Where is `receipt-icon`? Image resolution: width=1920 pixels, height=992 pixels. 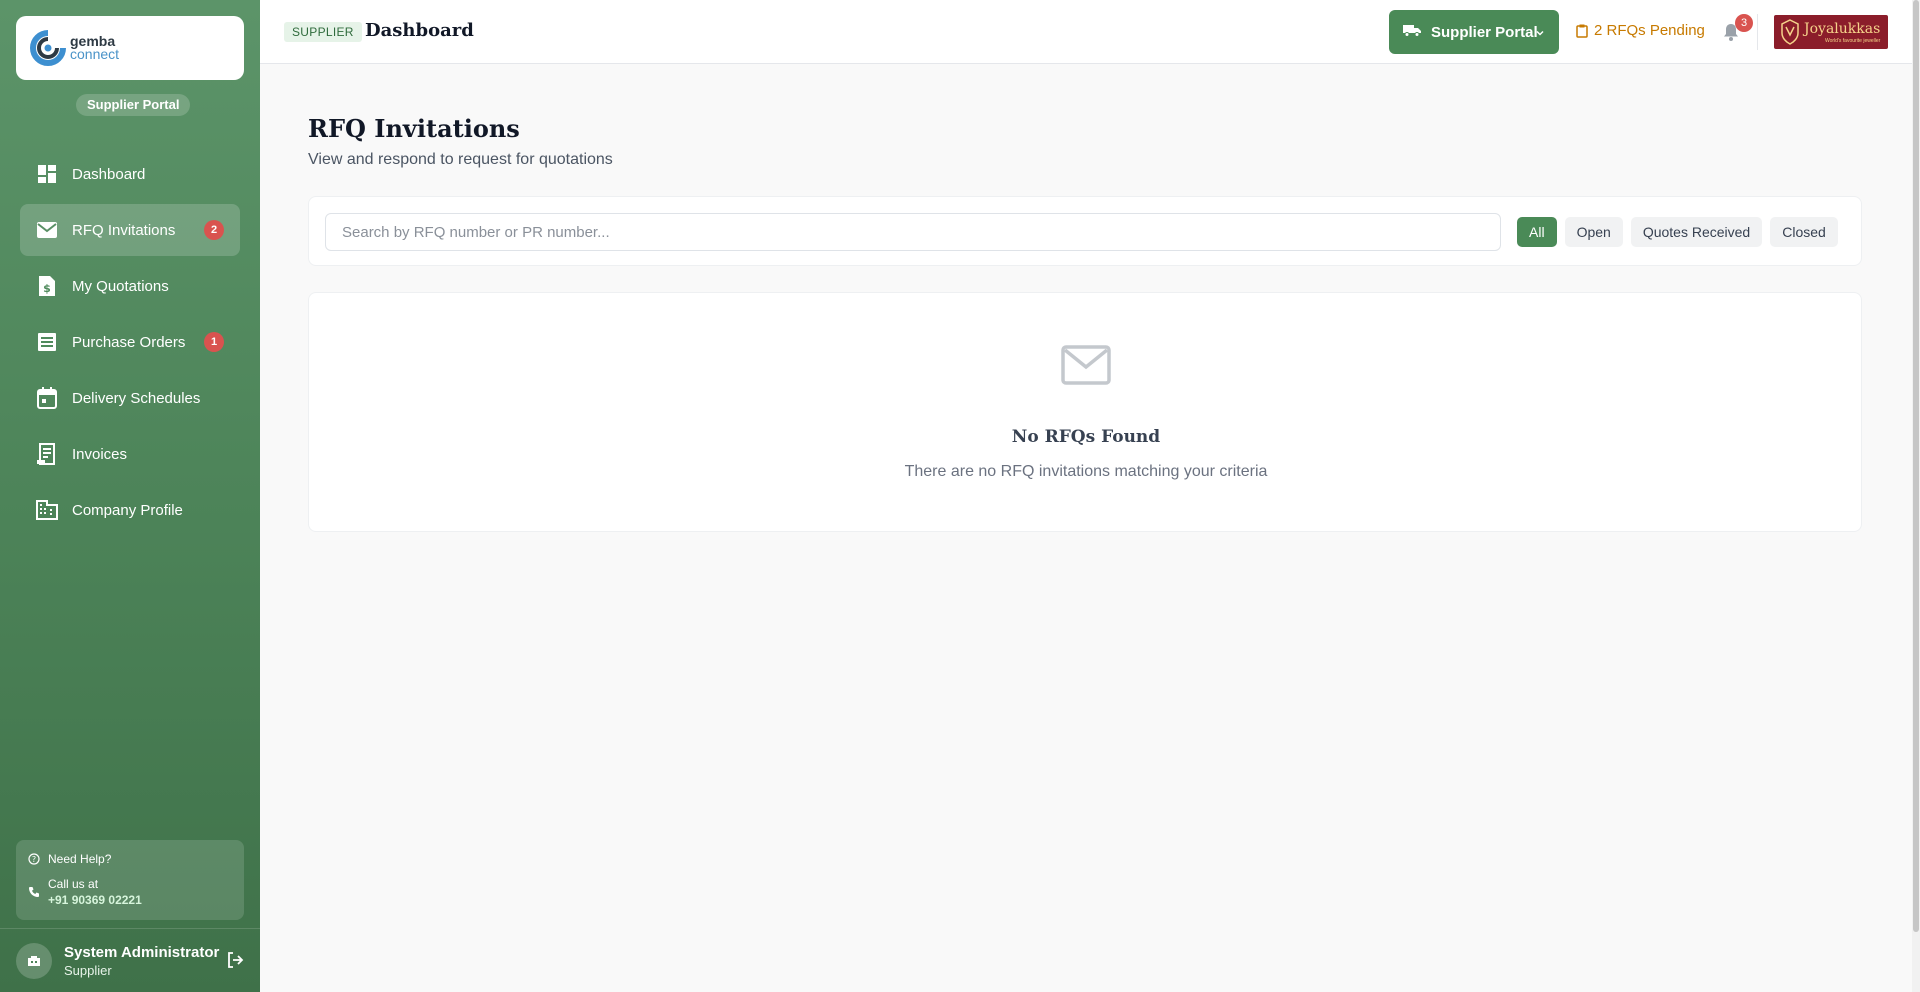
receipt-icon is located at coordinates (47, 454).